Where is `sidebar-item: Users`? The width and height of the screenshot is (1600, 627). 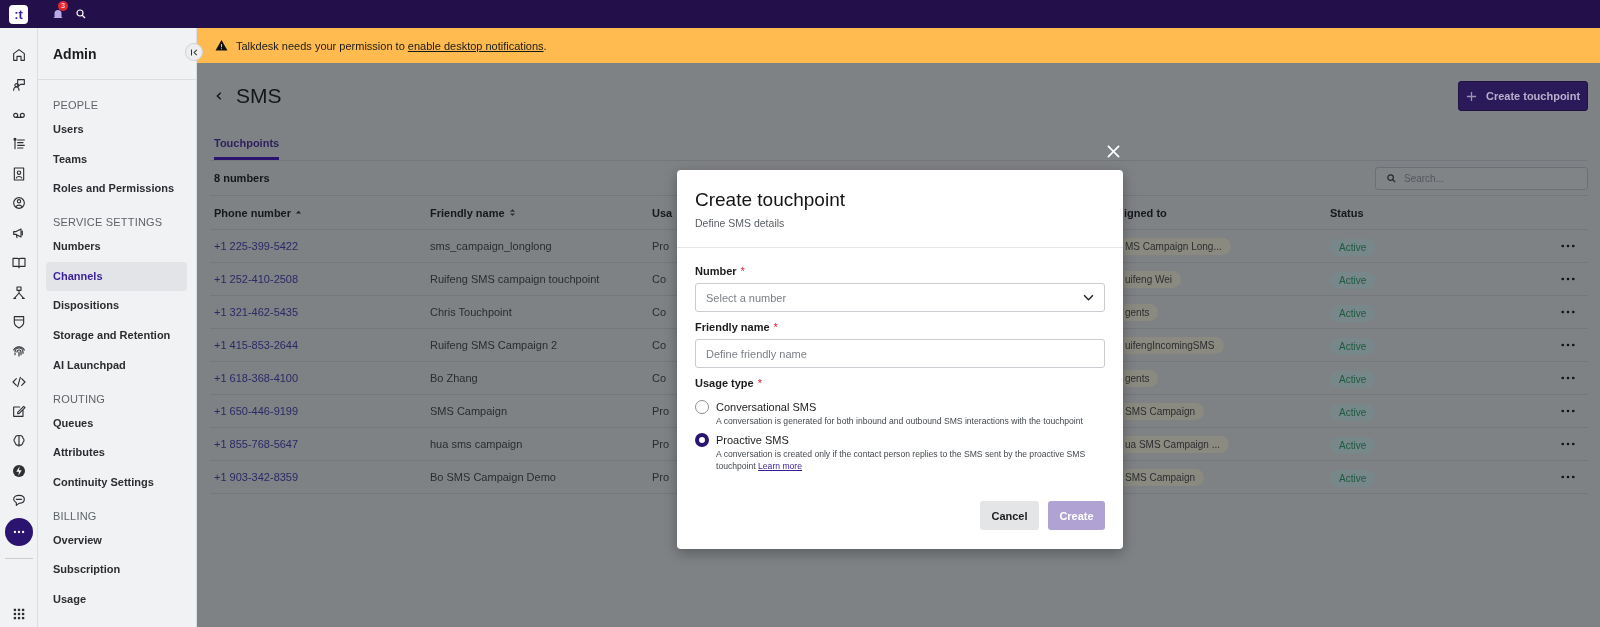 sidebar-item: Users is located at coordinates (116, 130).